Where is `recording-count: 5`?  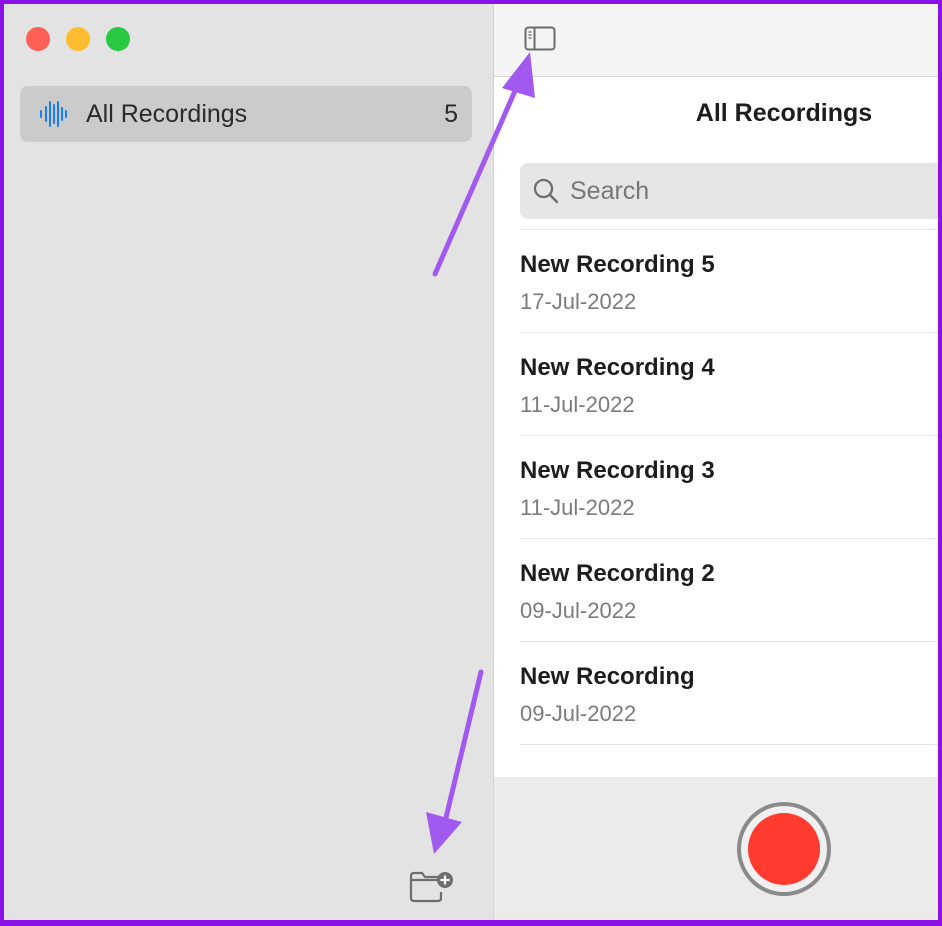
recording-count: 5 is located at coordinates (451, 113).